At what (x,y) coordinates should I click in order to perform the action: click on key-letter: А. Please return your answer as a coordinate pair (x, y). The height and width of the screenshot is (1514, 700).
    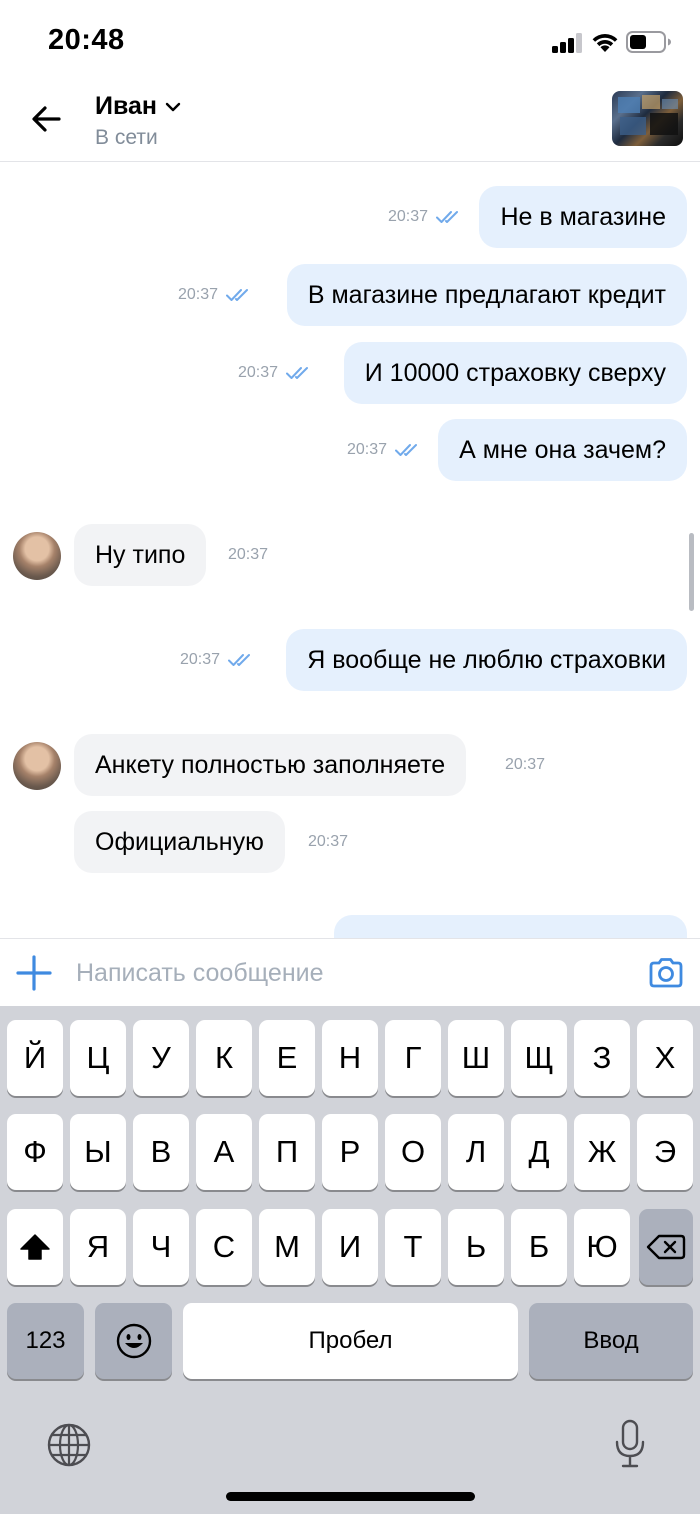
    Looking at the image, I should click on (224, 1152).